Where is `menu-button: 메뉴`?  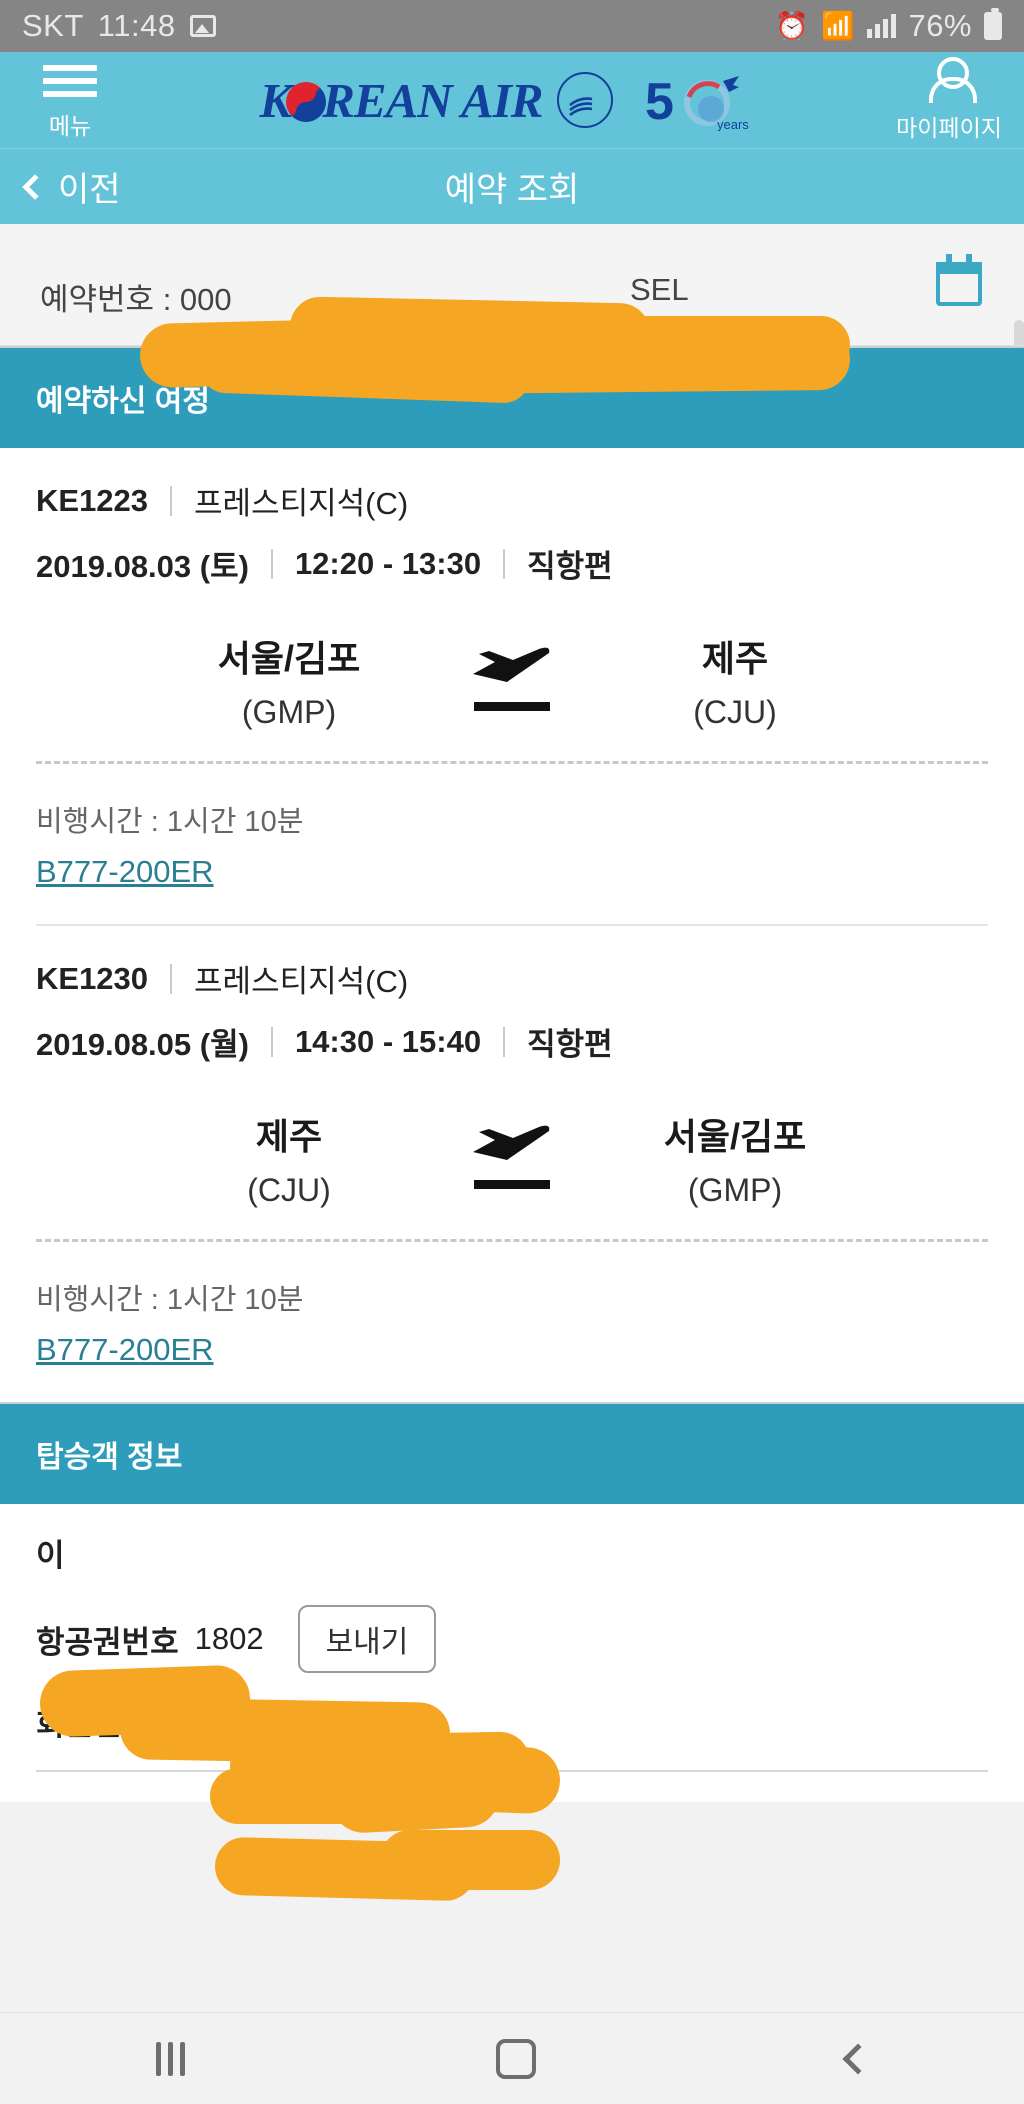
menu-button: 메뉴 is located at coordinates (70, 100).